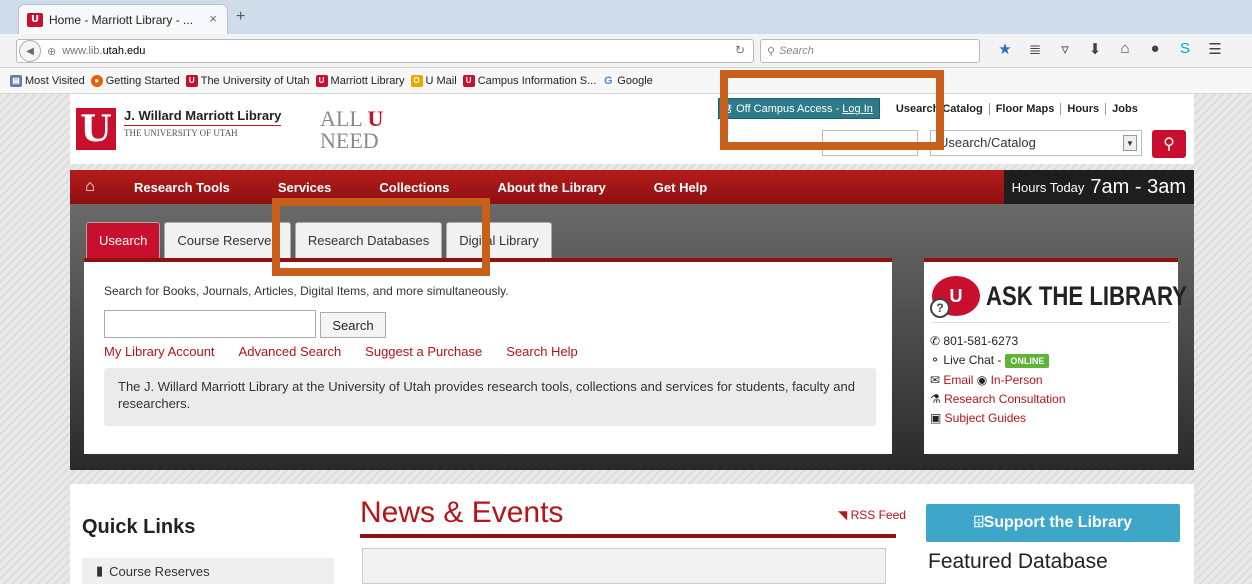 The image size is (1252, 584). What do you see at coordinates (796, 51) in the screenshot?
I see `search-placeholder: Search` at bounding box center [796, 51].